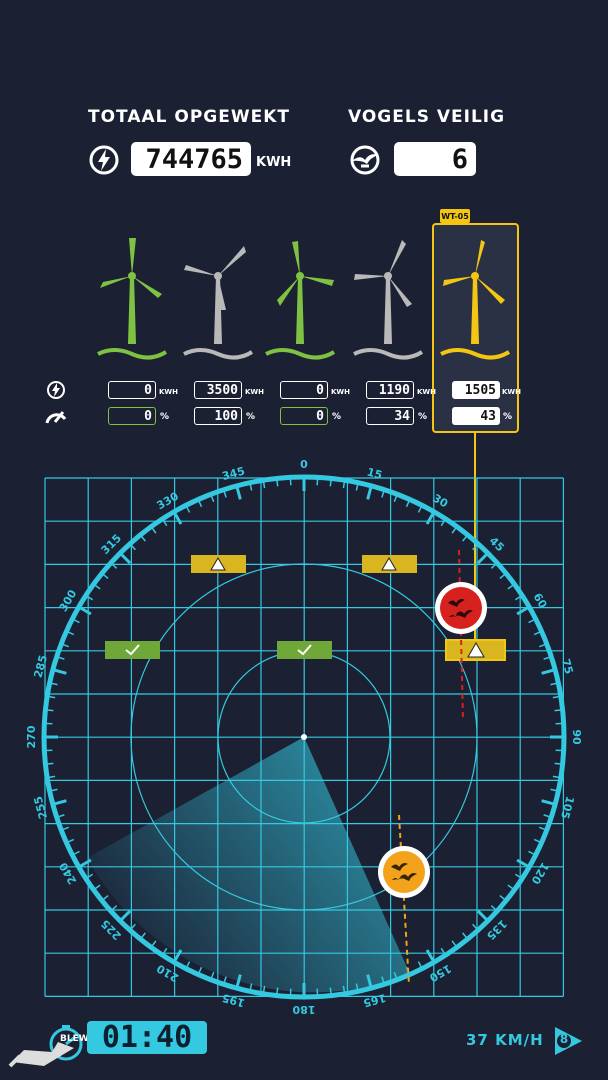 This screenshot has width=608, height=1080. What do you see at coordinates (497, 544) in the screenshot?
I see `bearing-label: 45` at bounding box center [497, 544].